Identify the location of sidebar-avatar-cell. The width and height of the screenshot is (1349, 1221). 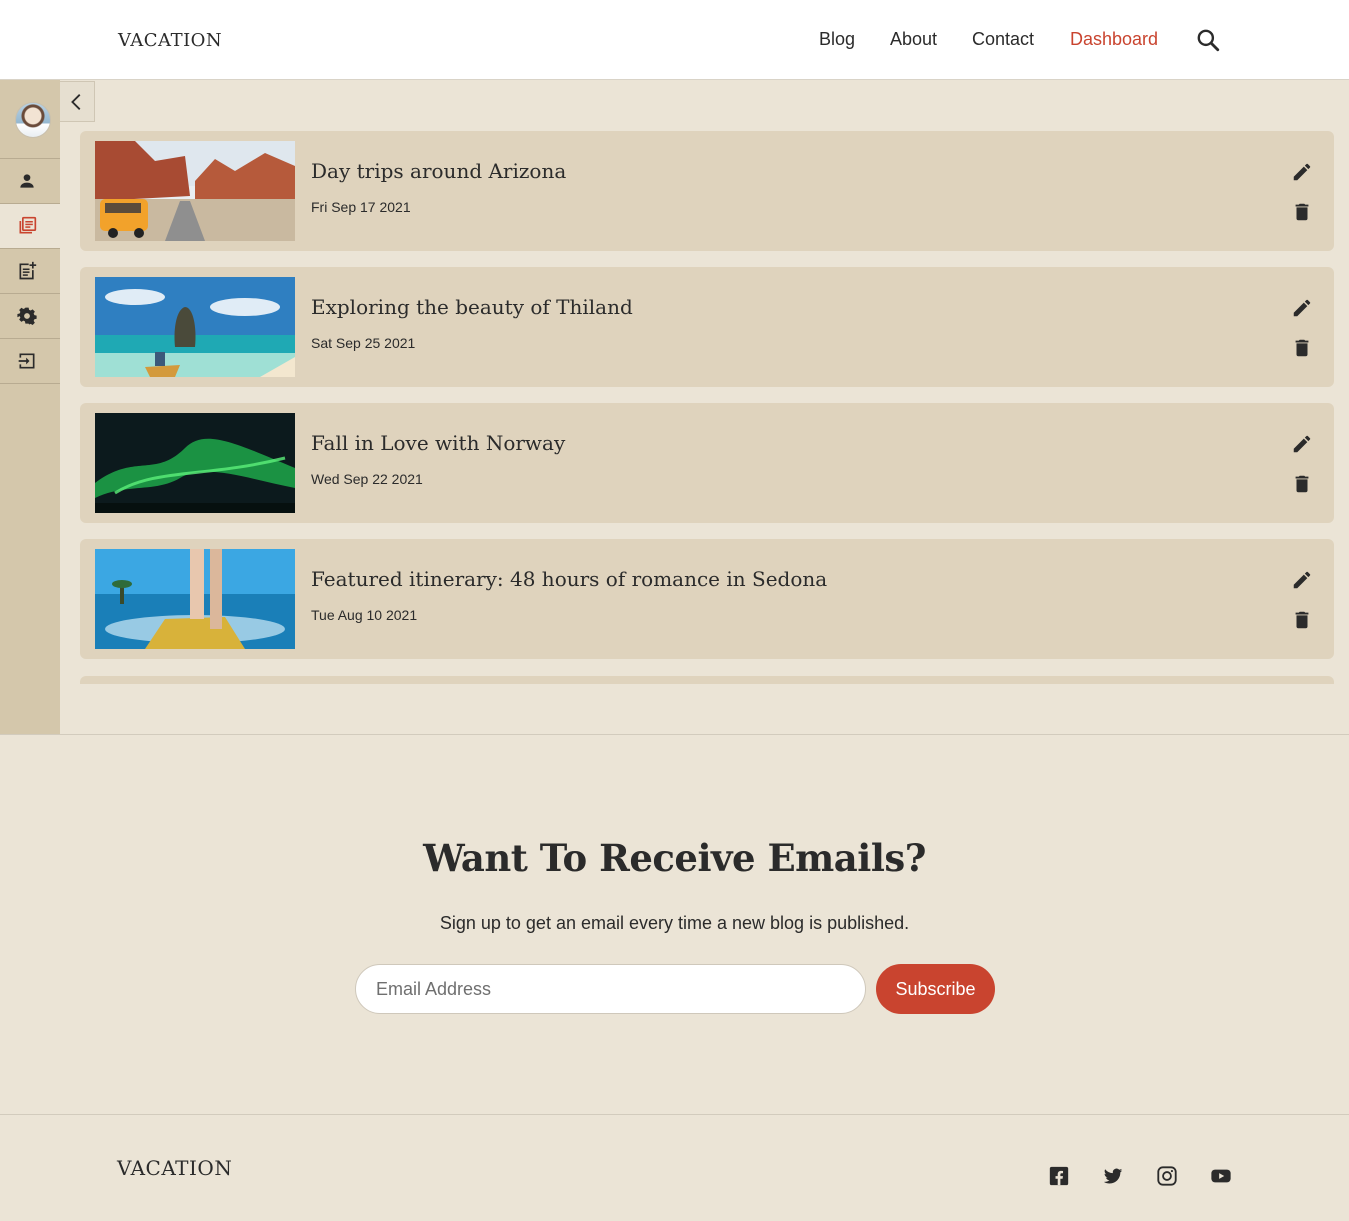
(30, 119).